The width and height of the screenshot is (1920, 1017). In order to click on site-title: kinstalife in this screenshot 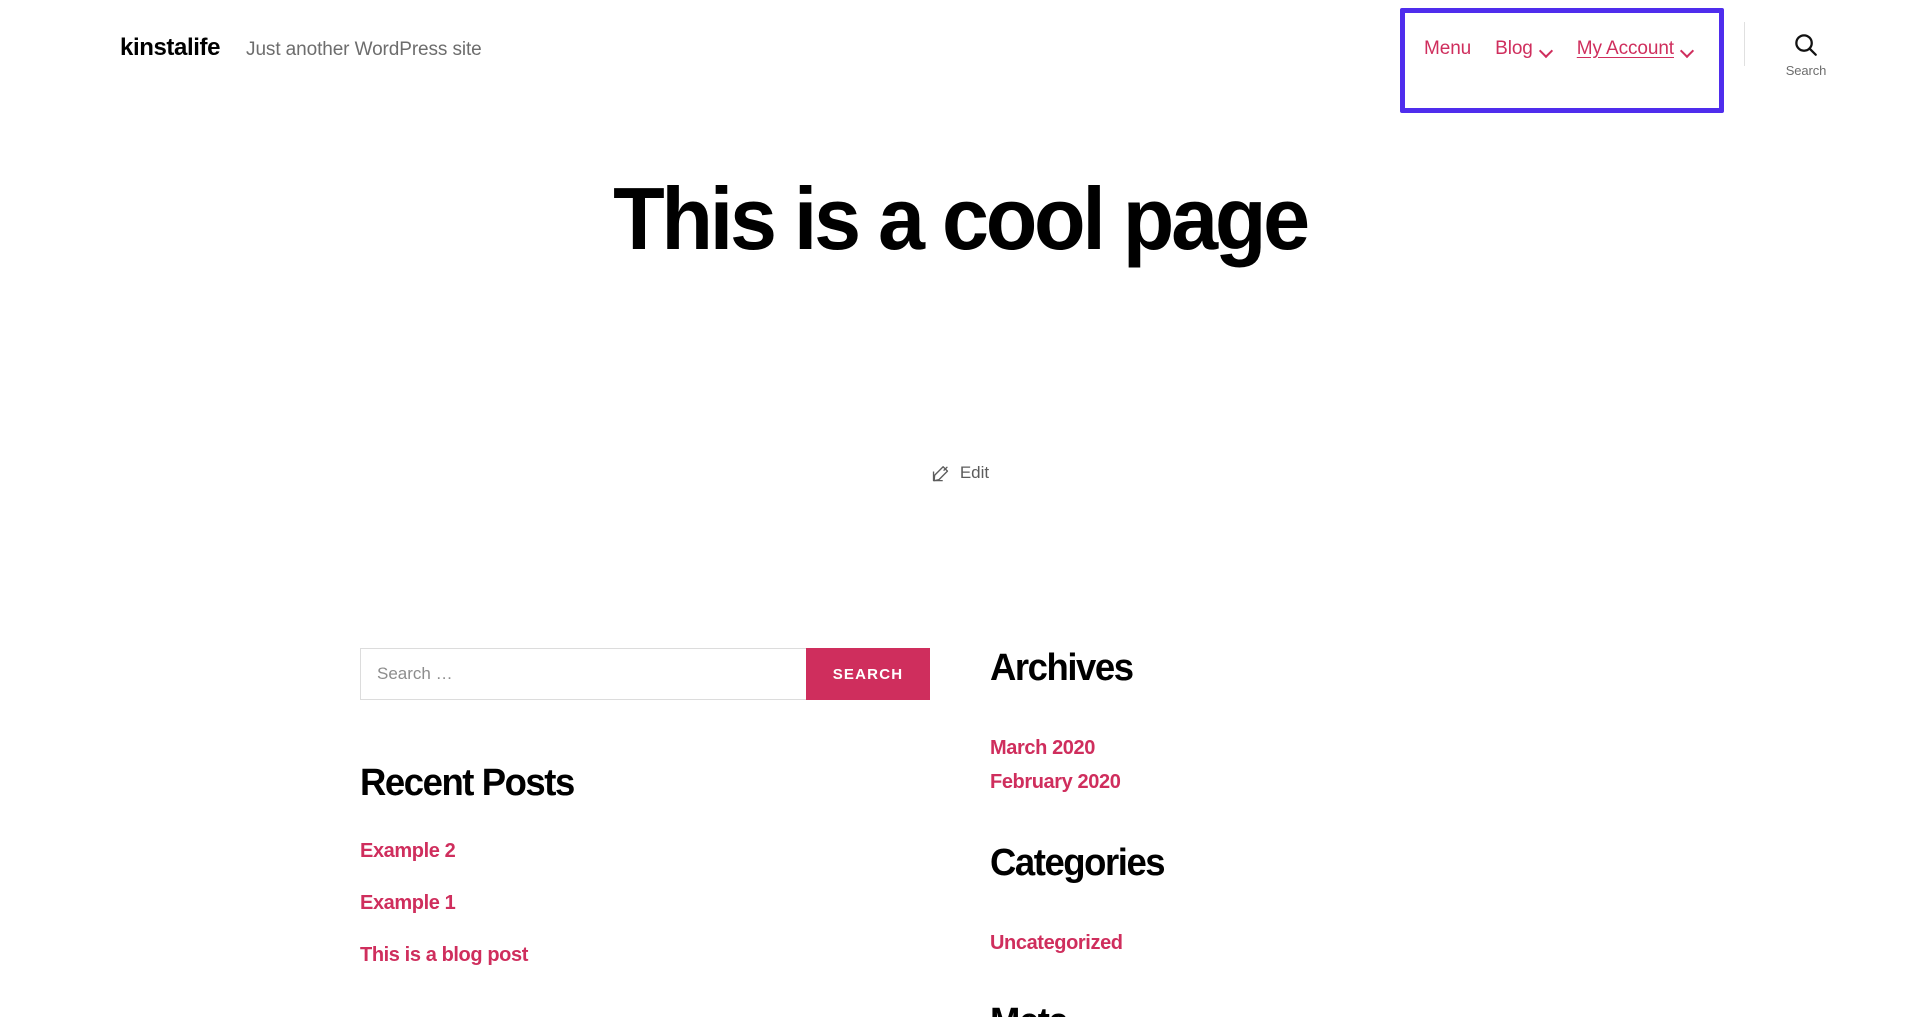, I will do `click(170, 48)`.